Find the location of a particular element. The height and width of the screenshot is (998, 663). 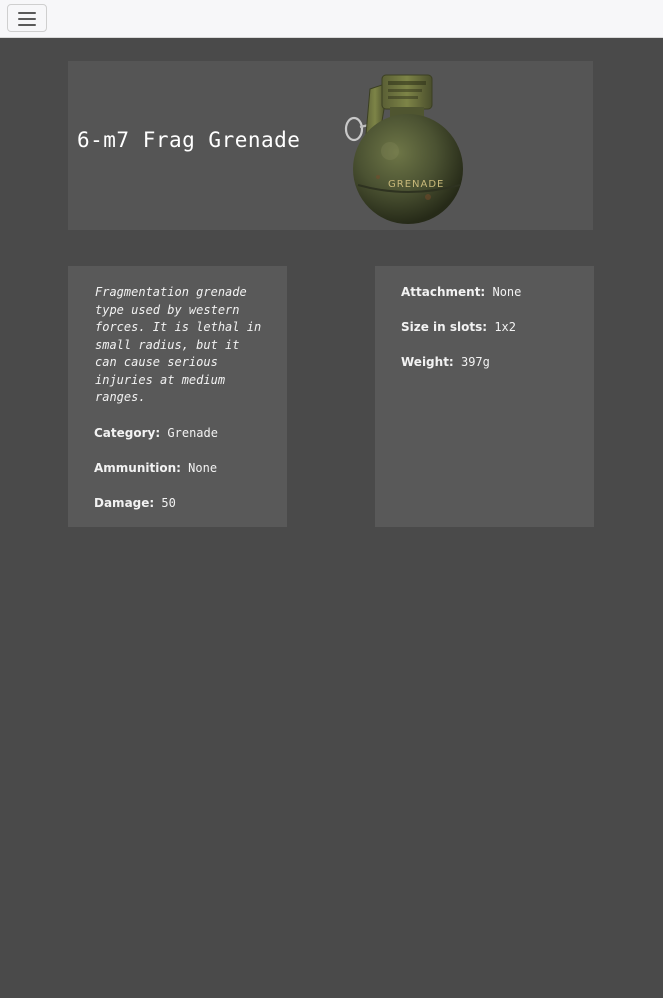

spec-weight: Weight: 397g is located at coordinates (487, 362).